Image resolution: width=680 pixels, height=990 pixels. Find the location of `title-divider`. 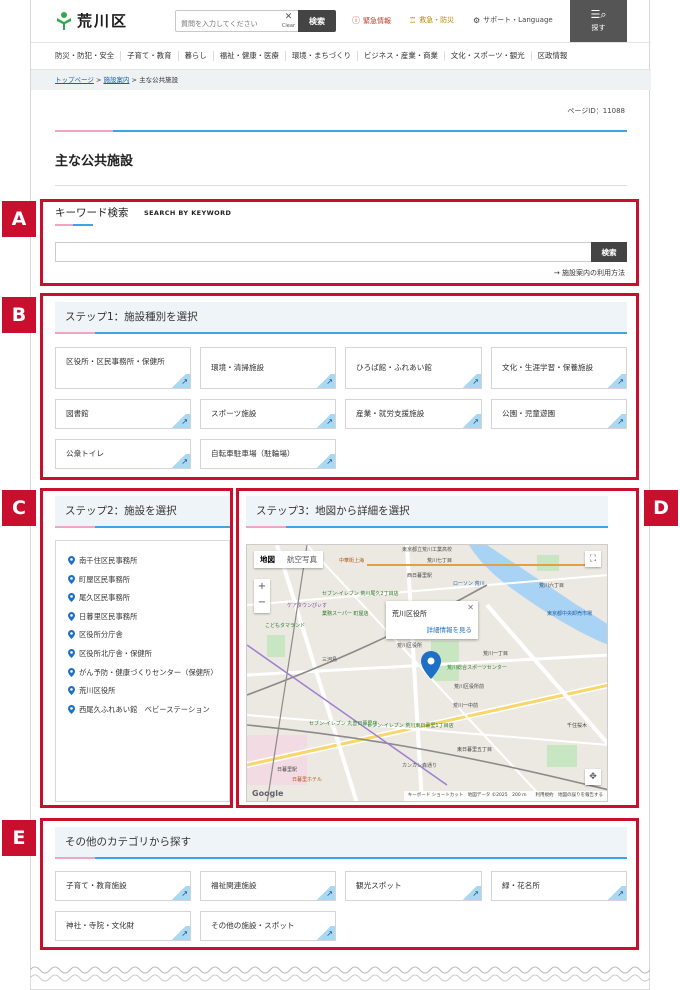

title-divider is located at coordinates (341, 185).